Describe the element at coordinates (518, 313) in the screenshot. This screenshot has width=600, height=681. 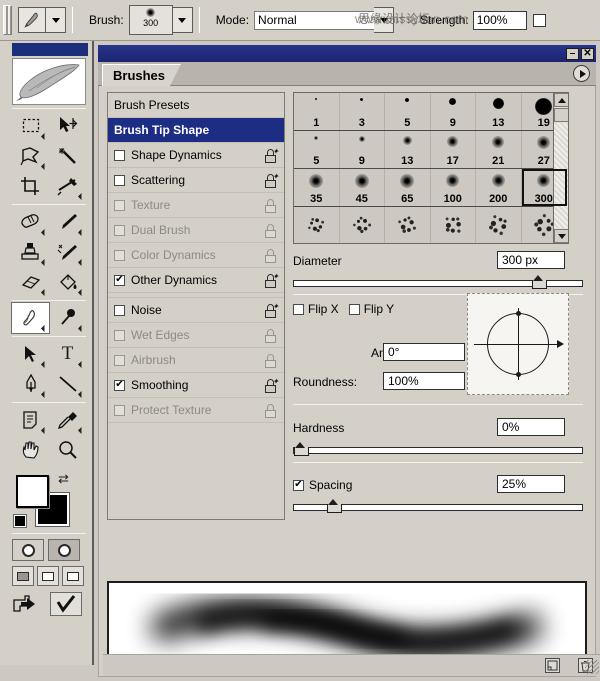
I see `dial-handle-top` at that location.